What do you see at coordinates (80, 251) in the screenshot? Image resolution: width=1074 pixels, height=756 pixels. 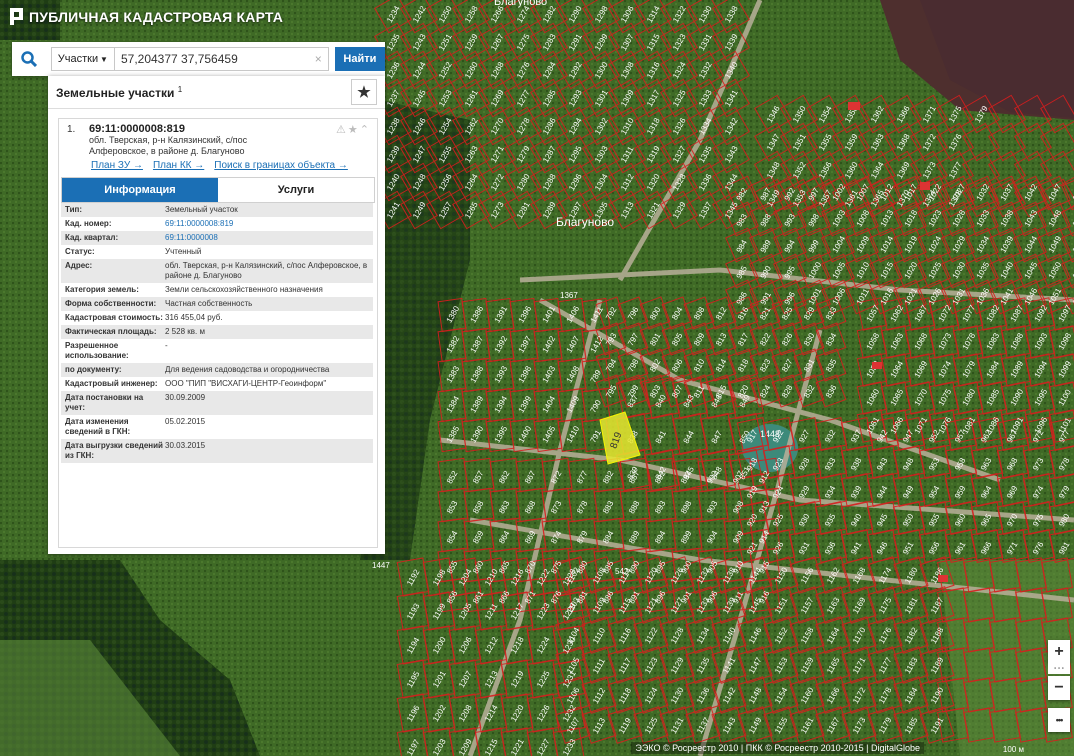 I see `attribute-key: Статус:` at bounding box center [80, 251].